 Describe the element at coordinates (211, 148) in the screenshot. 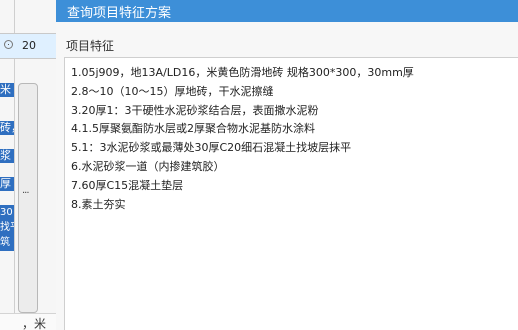

I see `feature-line: 5.1：3水泥砂浆或最薄处30厚C20细石混凝土找坡层抹平` at that location.